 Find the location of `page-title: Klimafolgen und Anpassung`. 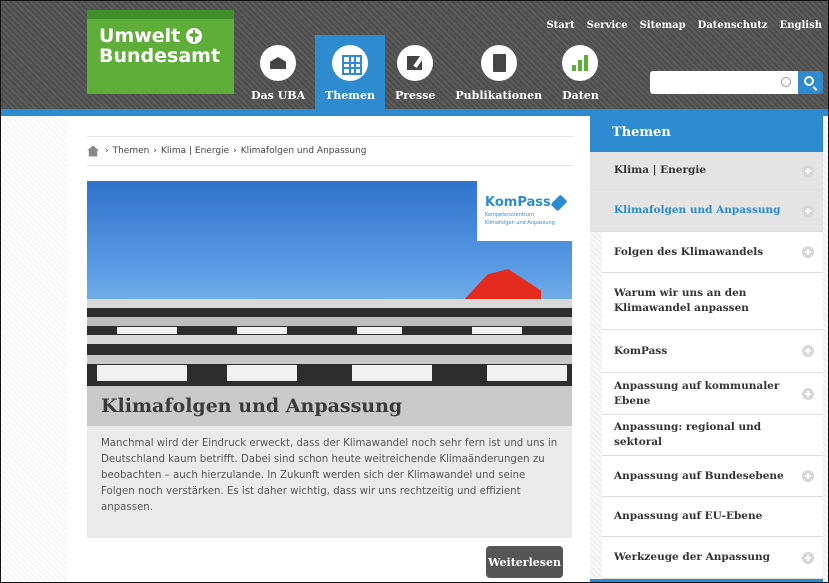

page-title: Klimafolgen und Anpassung is located at coordinates (329, 406).